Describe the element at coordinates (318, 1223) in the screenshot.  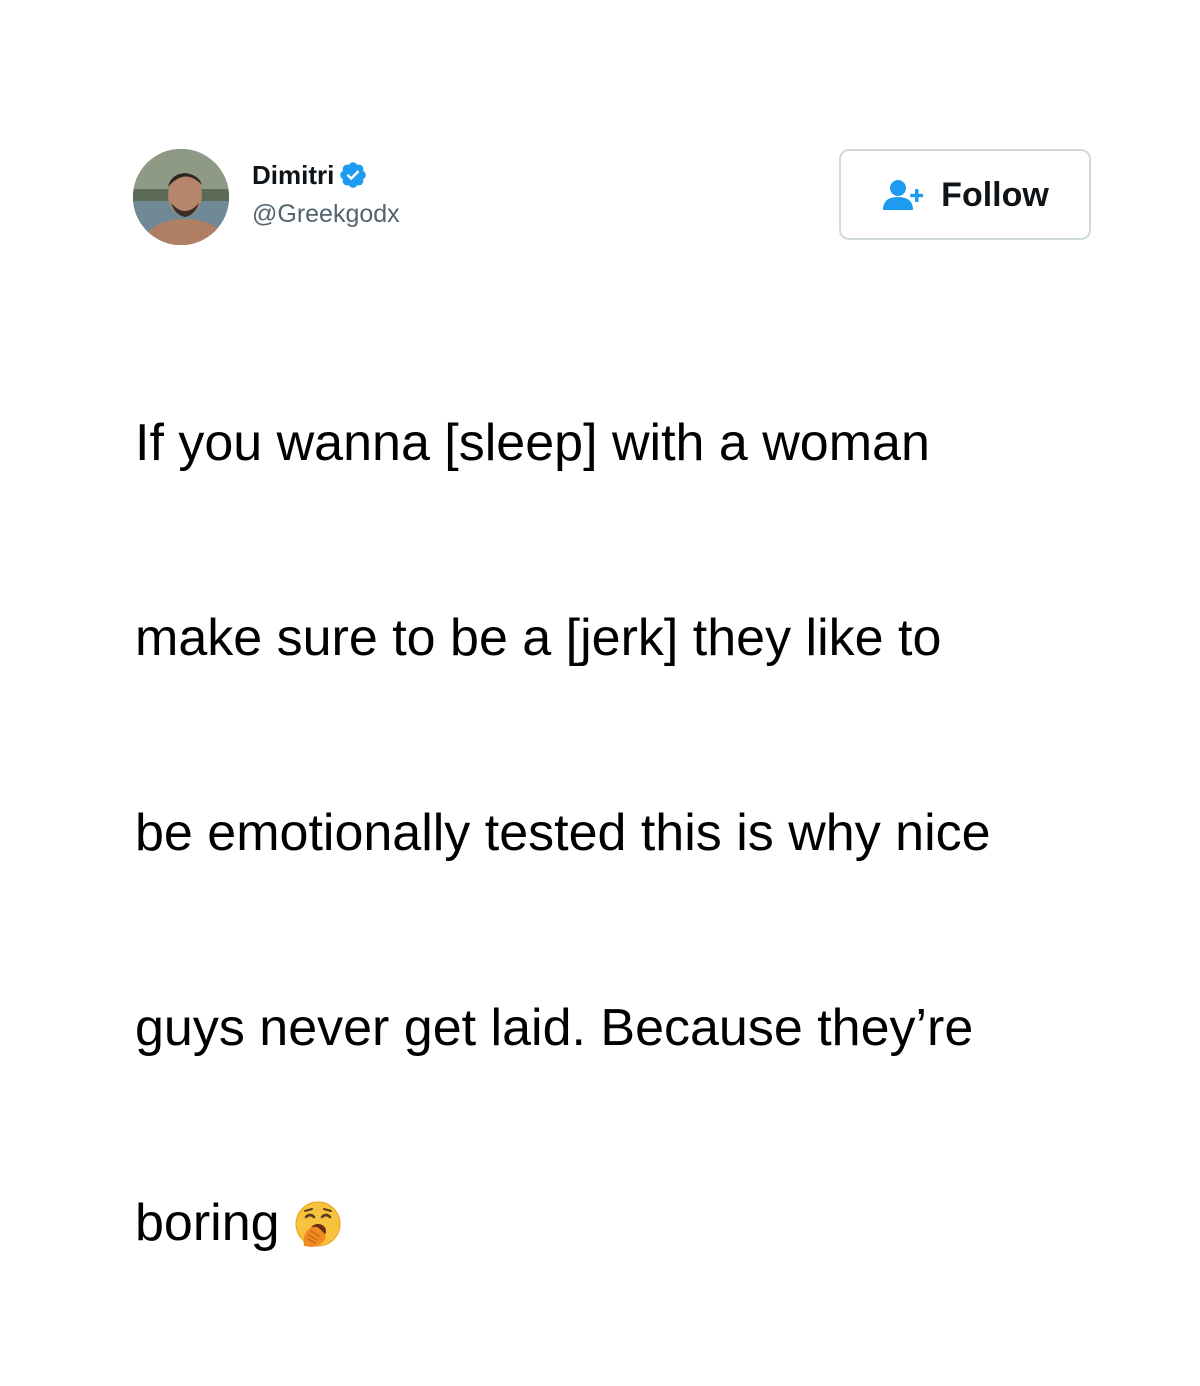
I see `yawning-face-emoji-icon` at that location.